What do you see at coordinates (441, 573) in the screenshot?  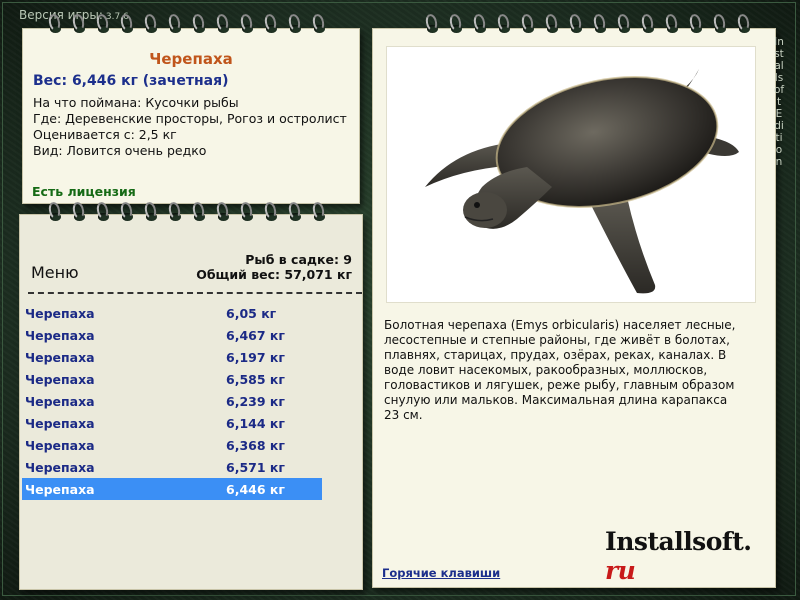 I see `hotkeys-link: Горячие клавиши` at bounding box center [441, 573].